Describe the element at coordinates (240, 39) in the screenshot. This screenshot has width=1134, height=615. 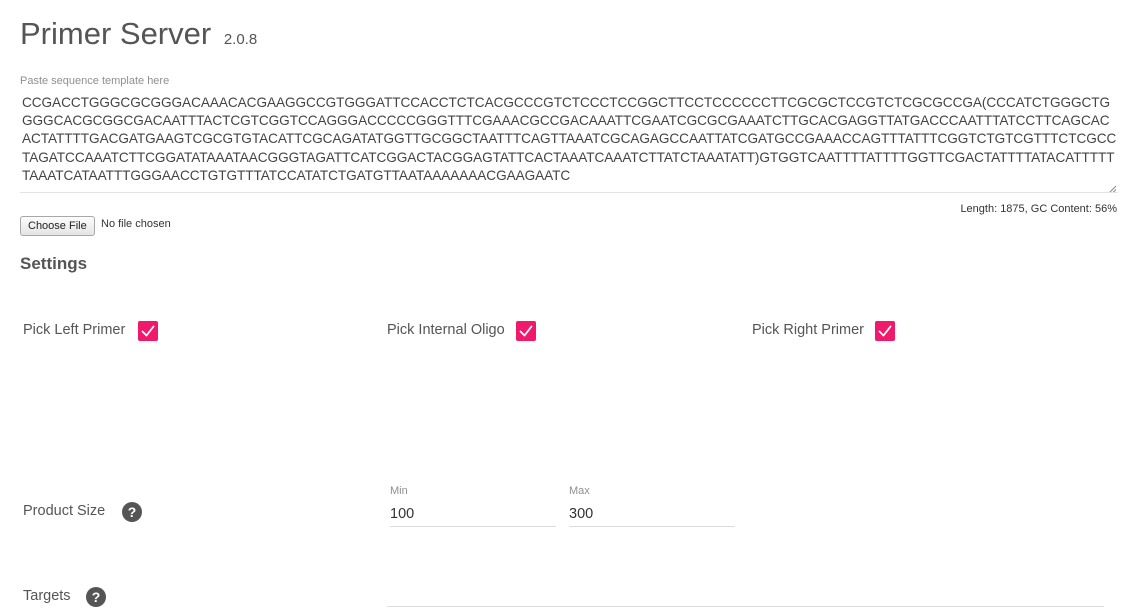
I see `version-label: 2.0.8` at that location.